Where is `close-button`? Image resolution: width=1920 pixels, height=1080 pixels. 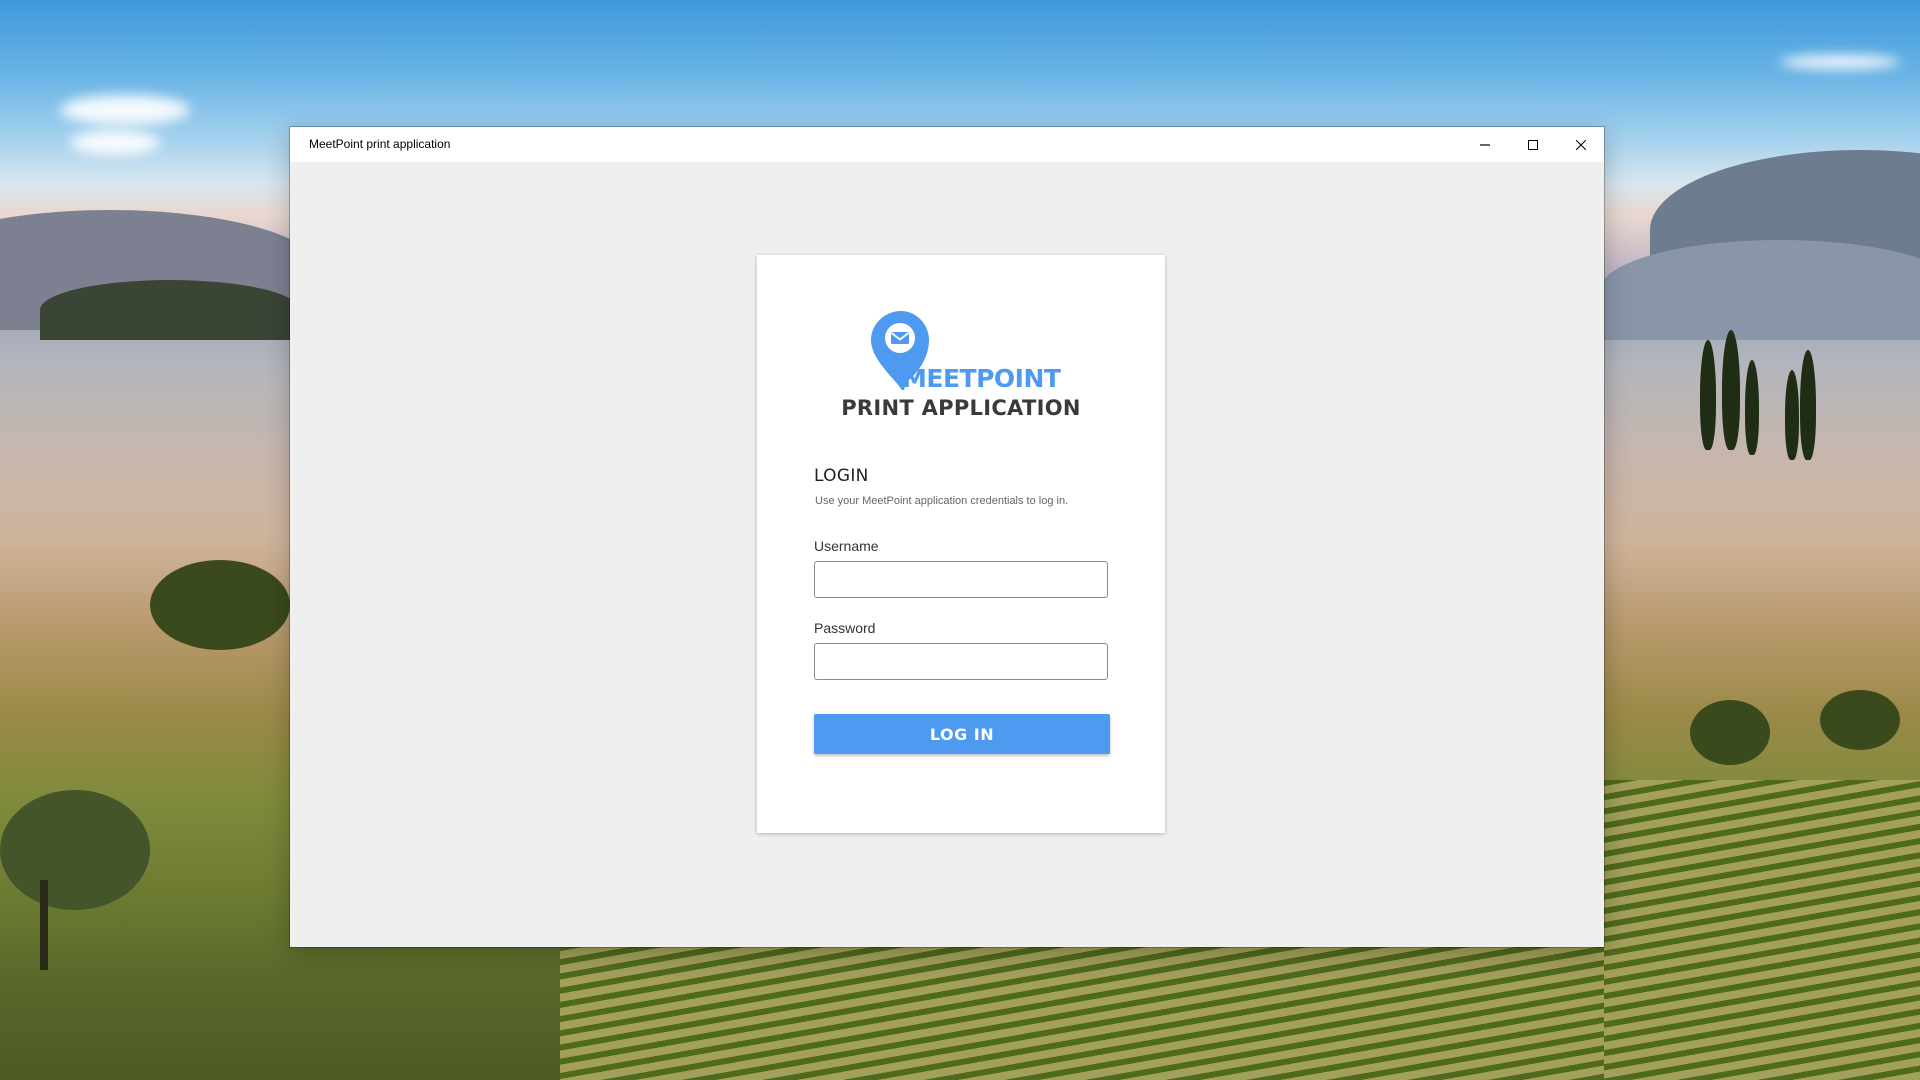
close-button is located at coordinates (1581, 144).